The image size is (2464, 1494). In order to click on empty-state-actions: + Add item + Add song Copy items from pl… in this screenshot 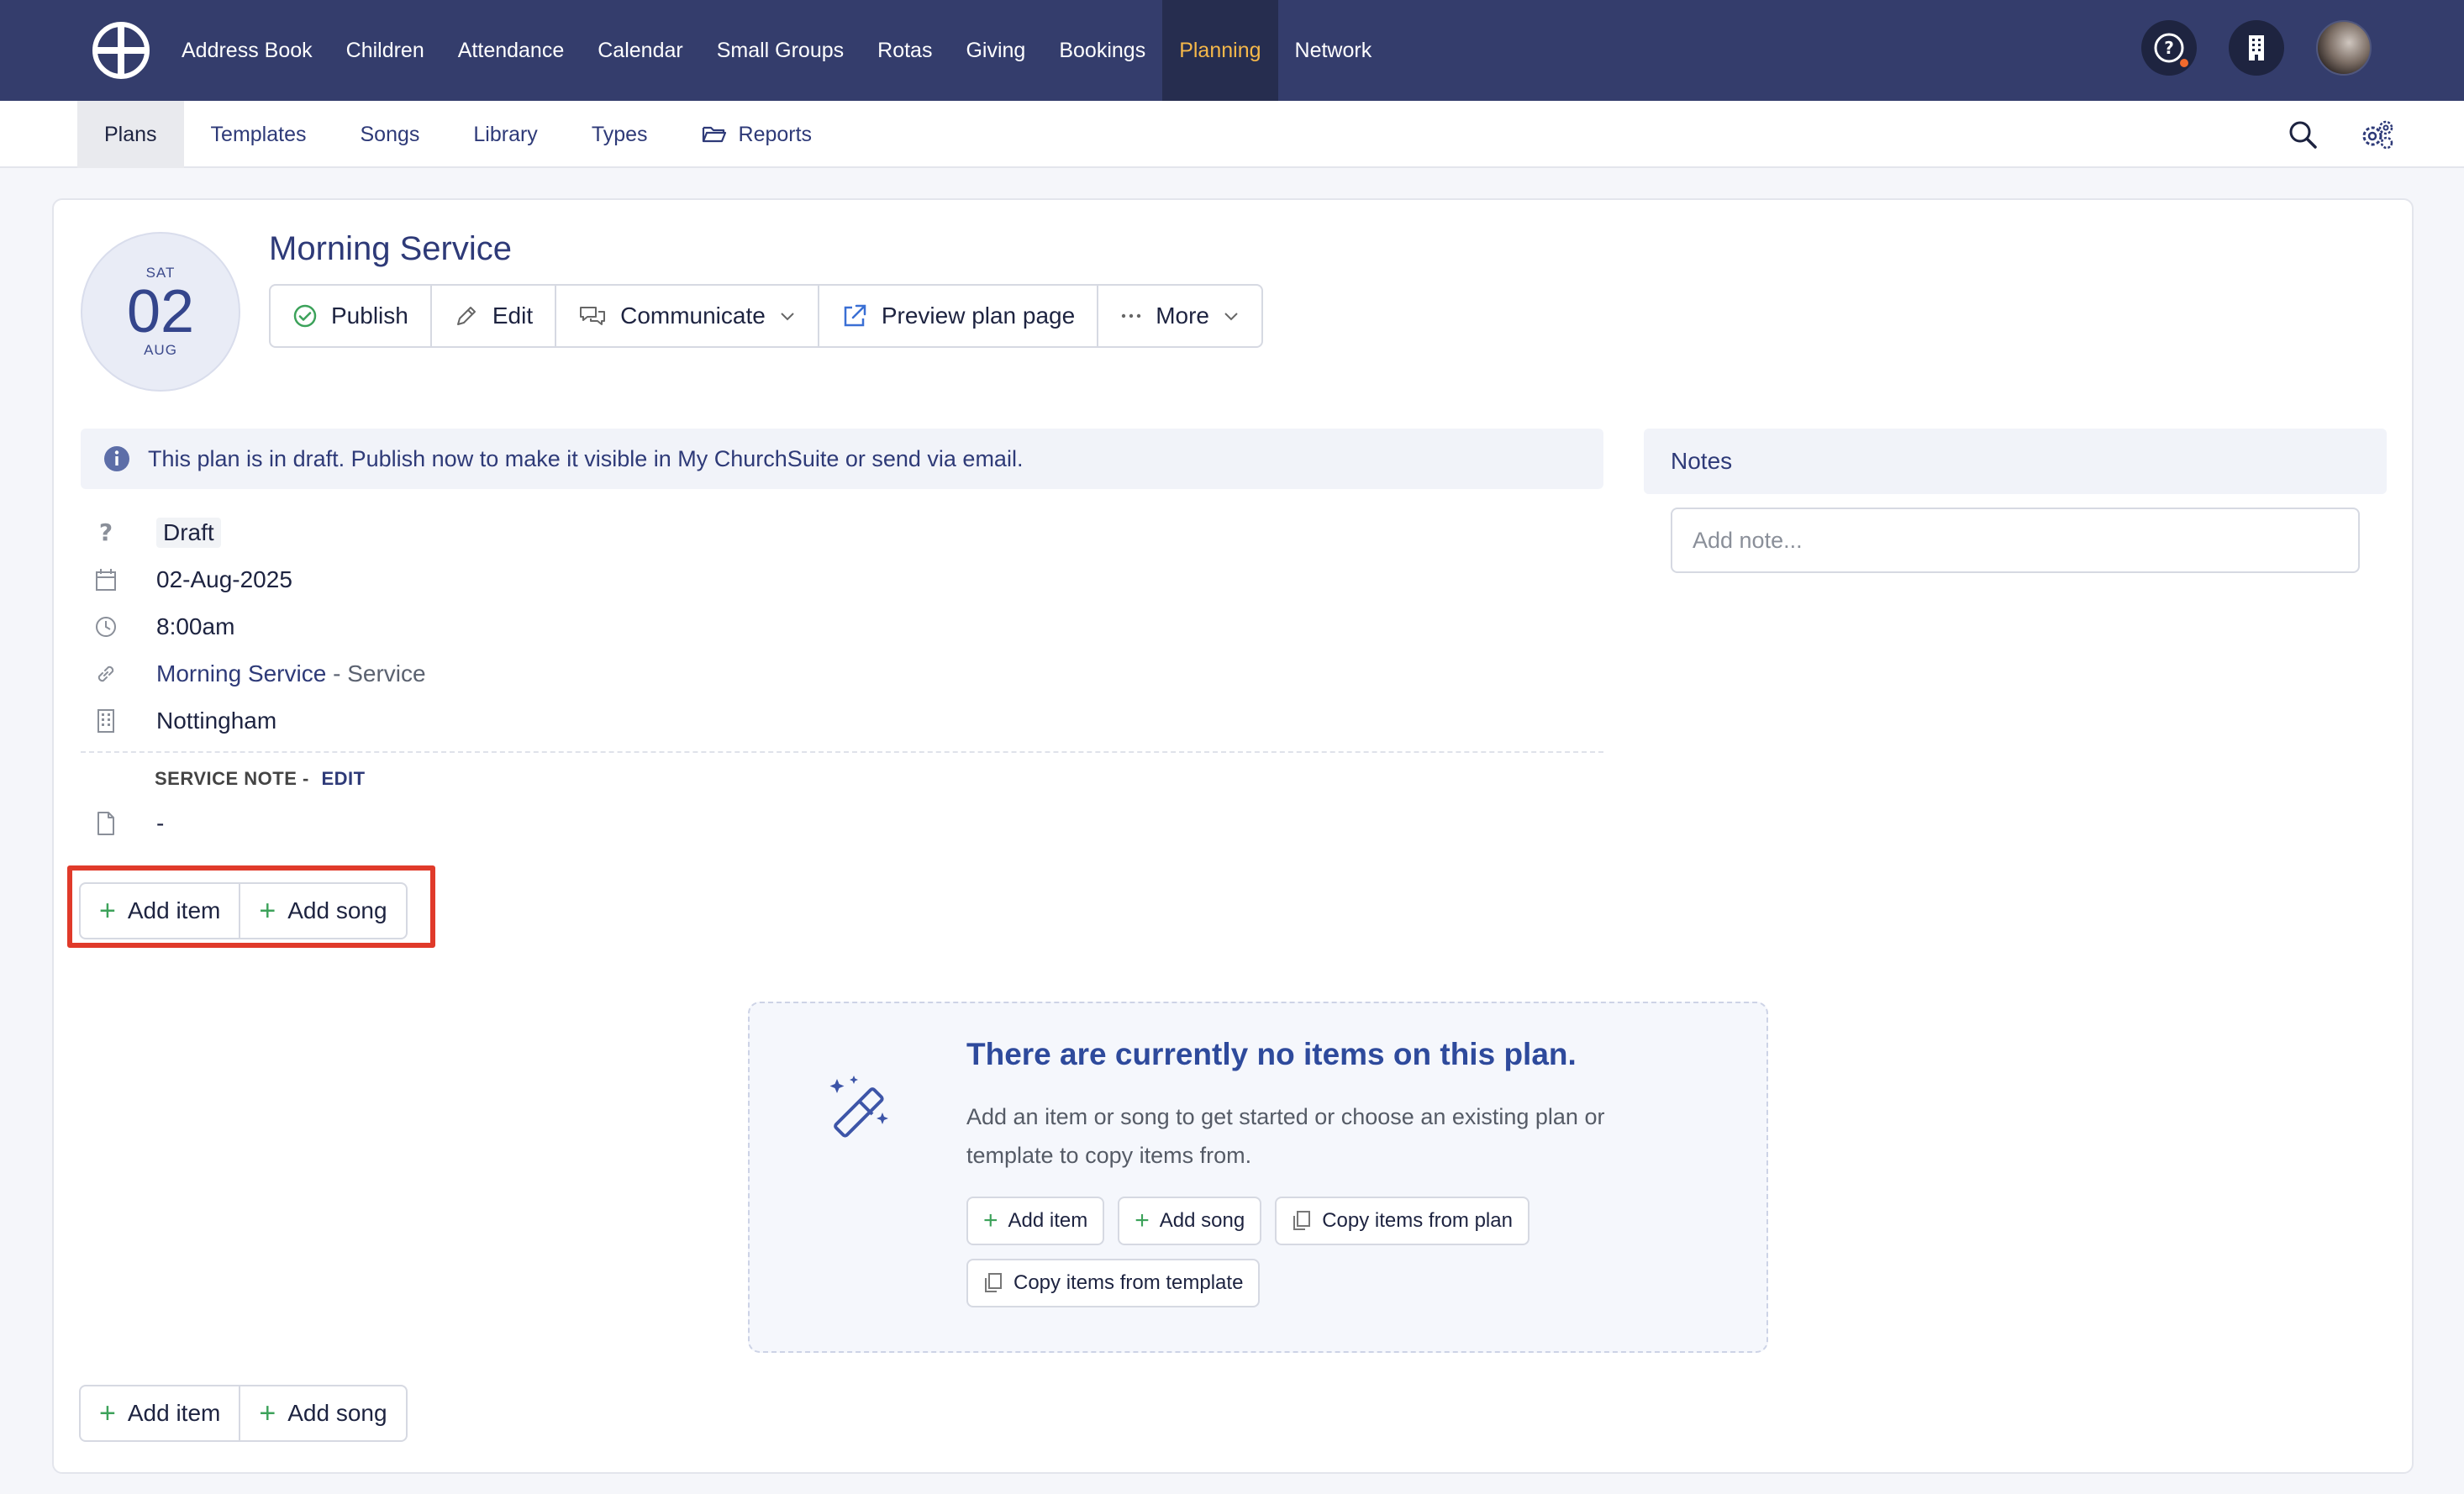, I will do `click(1302, 1252)`.